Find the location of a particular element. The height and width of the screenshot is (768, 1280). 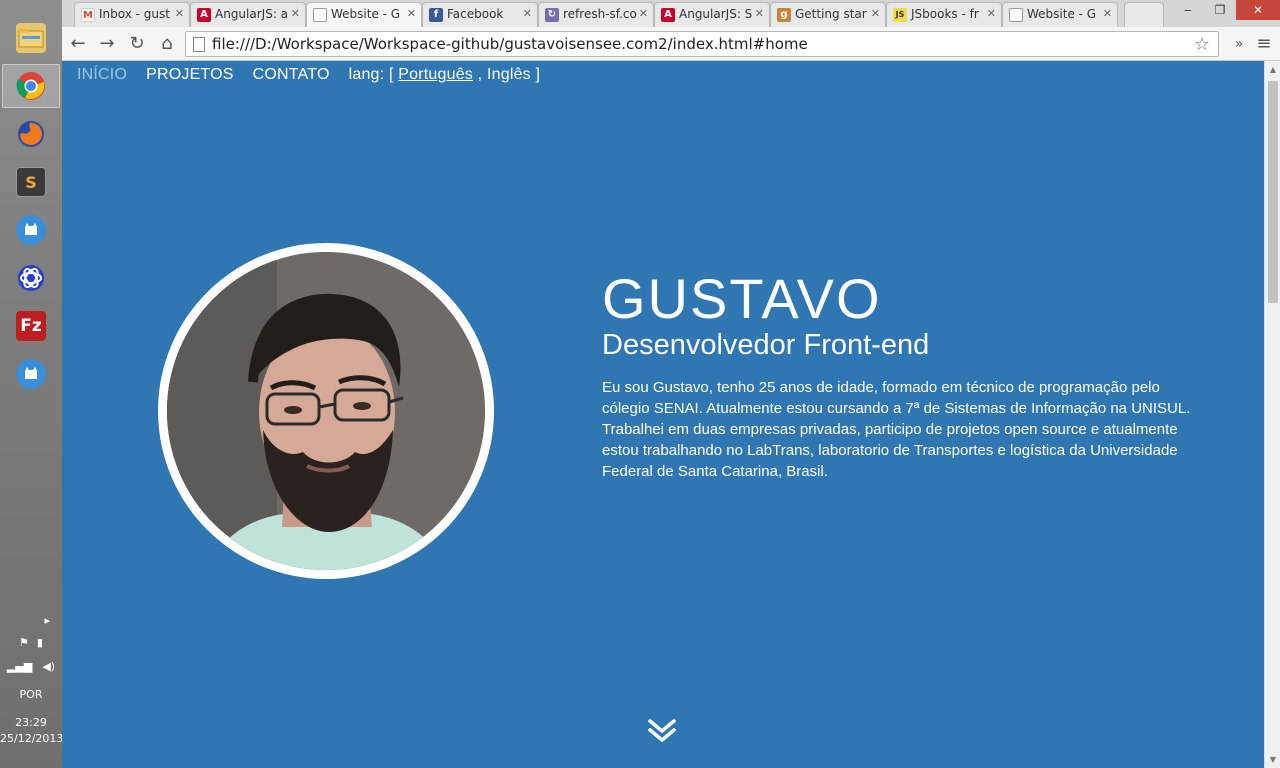

tab-1: A AngularJS: a ✕ is located at coordinates (248, 14).